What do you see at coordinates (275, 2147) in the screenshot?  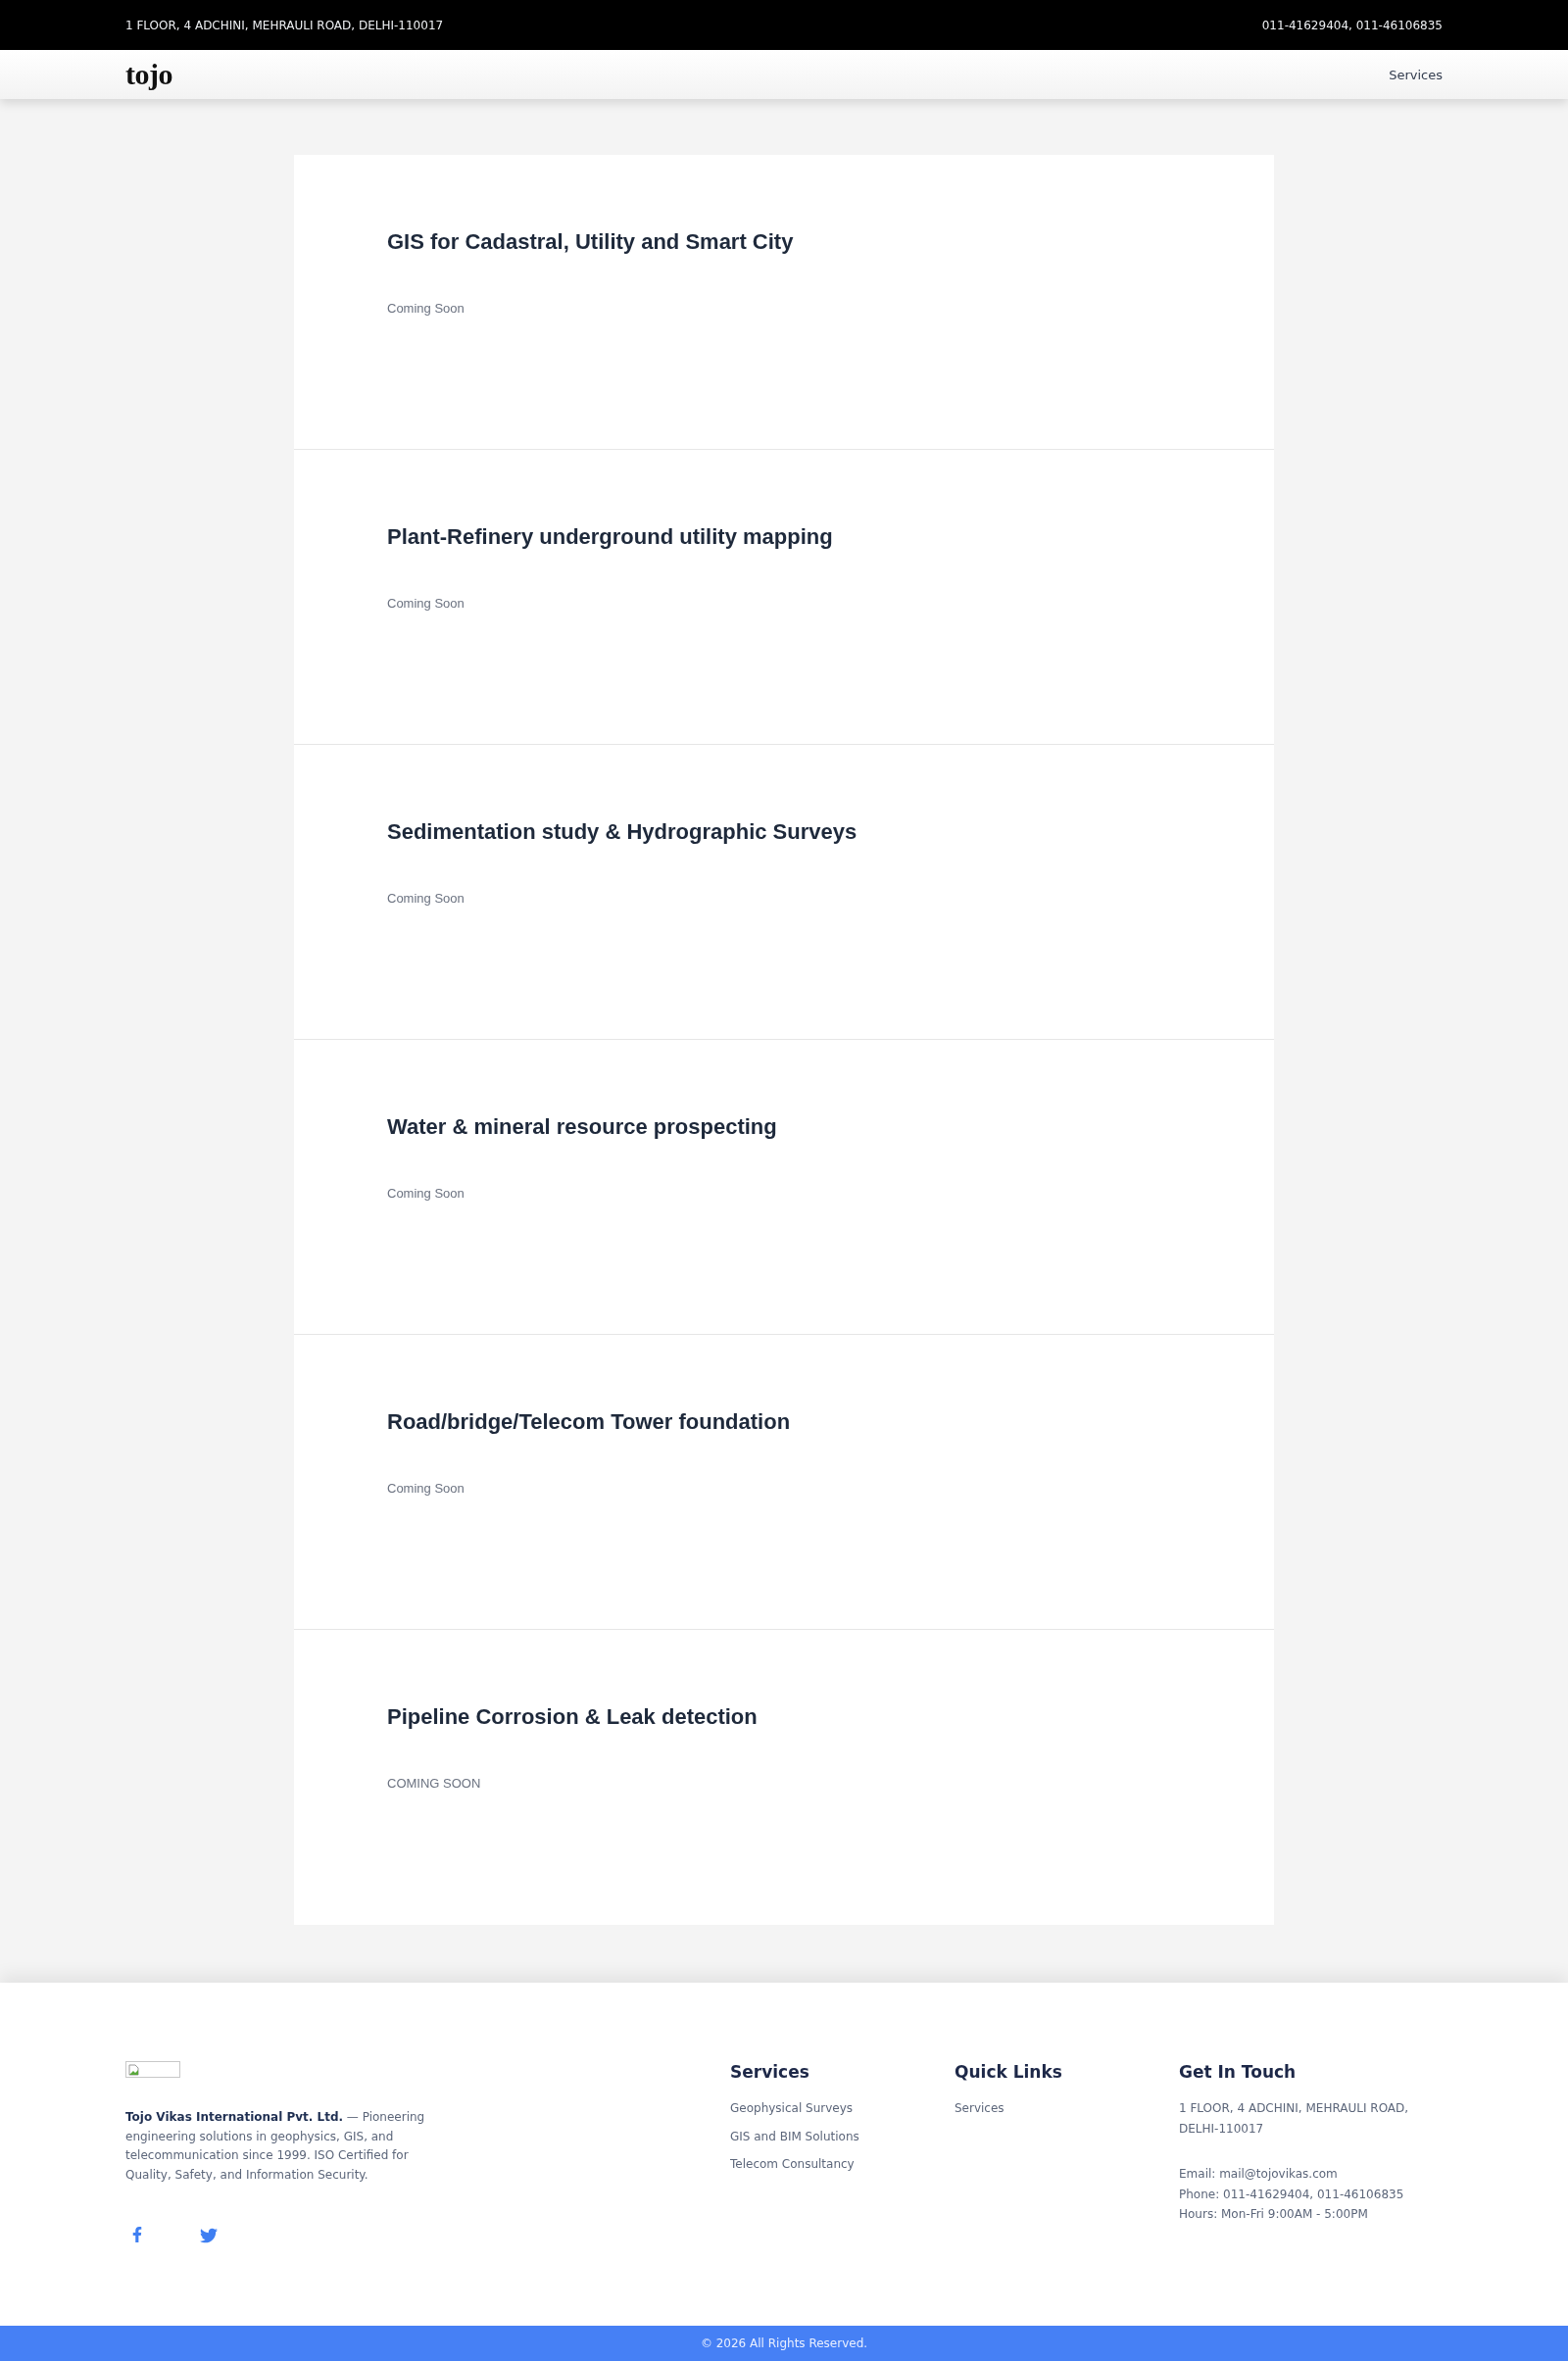 I see `company-description: Tojo Vikas International Pvt. Ltd. — Pioneering engineering solutions in geophysics, GIS, and telecommunication since 1999. ISO Certified for Quality, Safety, and Information Security.` at bounding box center [275, 2147].